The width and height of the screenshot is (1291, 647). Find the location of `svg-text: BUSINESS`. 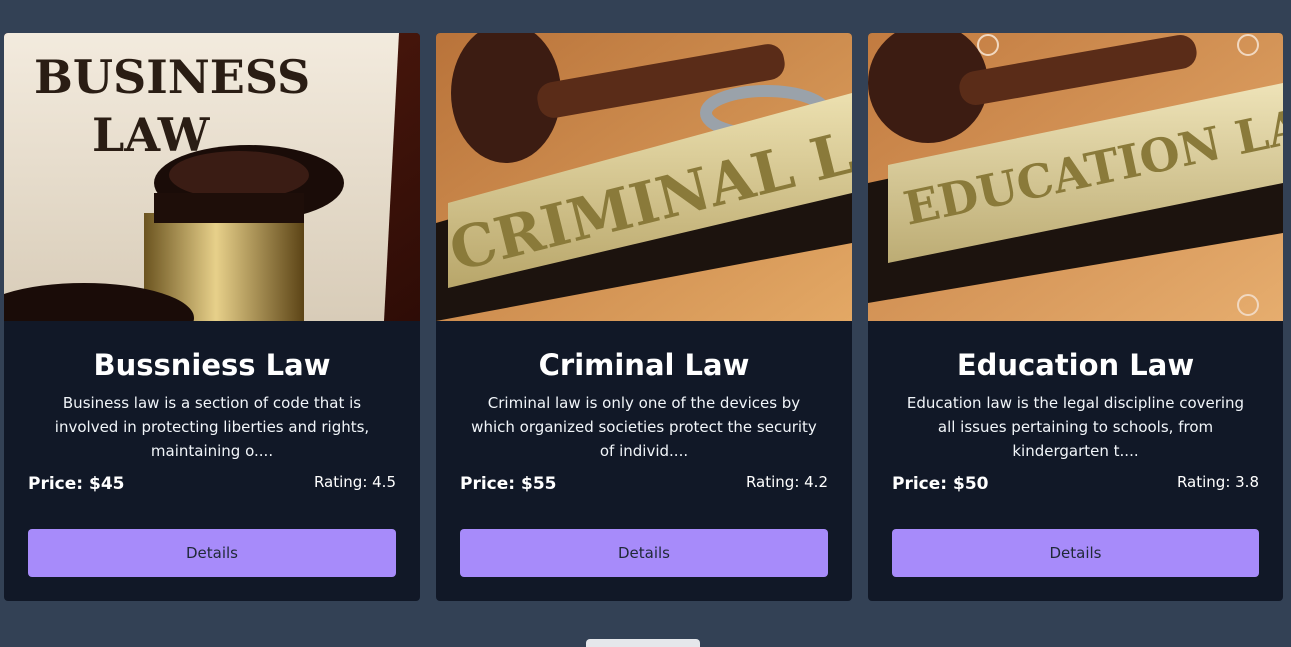

svg-text: BUSINESS is located at coordinates (172, 77).